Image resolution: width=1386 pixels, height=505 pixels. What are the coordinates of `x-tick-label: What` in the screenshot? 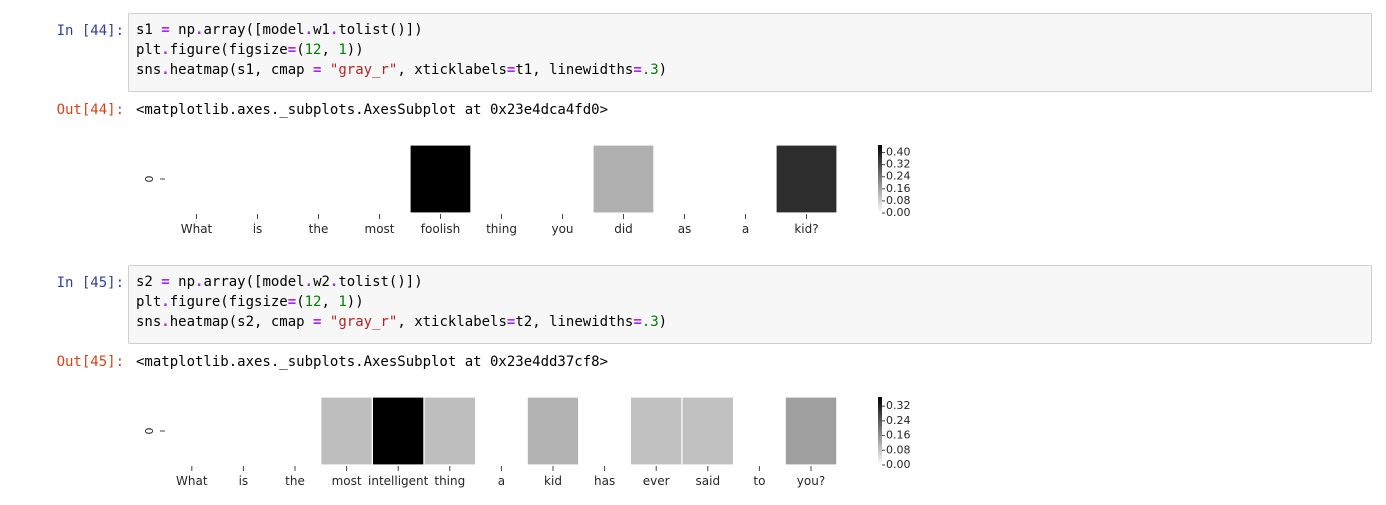 It's located at (197, 229).